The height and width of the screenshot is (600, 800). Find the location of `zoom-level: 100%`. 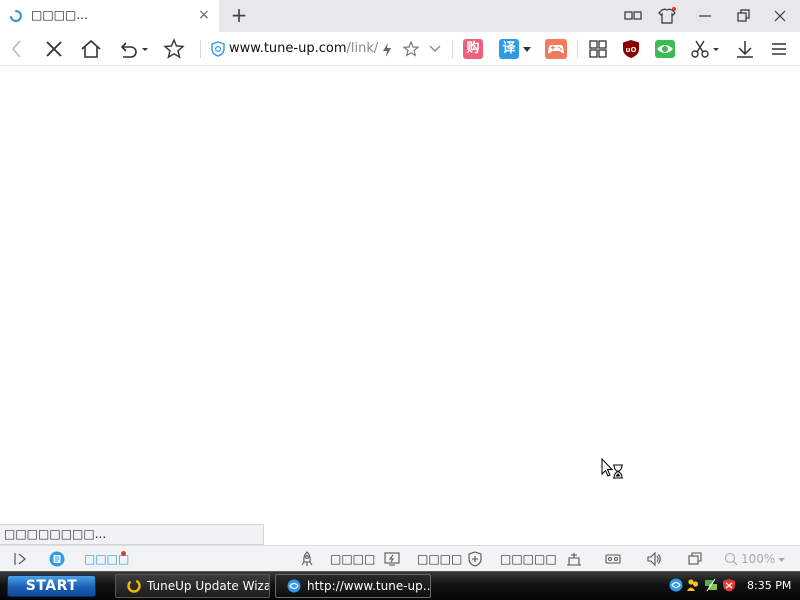

zoom-level: 100% is located at coordinates (758, 559).